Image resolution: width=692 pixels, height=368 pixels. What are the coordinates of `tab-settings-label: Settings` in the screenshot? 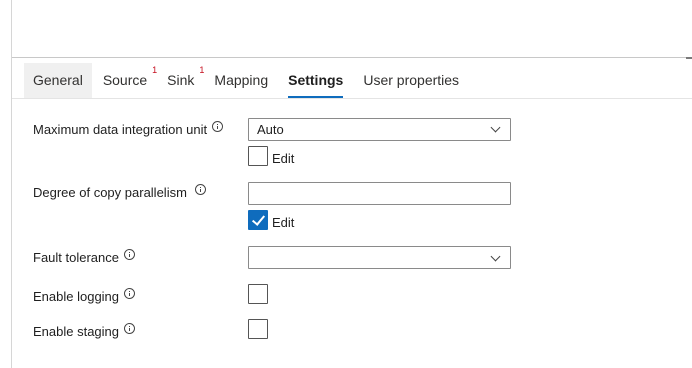 It's located at (316, 80).